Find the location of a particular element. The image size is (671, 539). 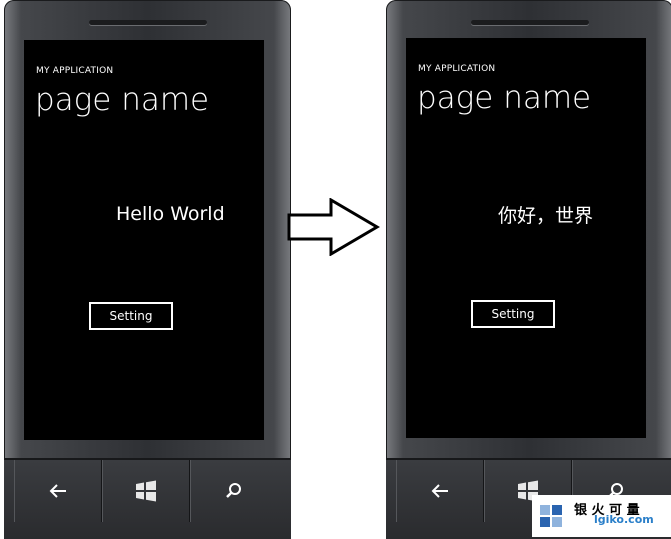

right-arrow-icon is located at coordinates (333, 227).